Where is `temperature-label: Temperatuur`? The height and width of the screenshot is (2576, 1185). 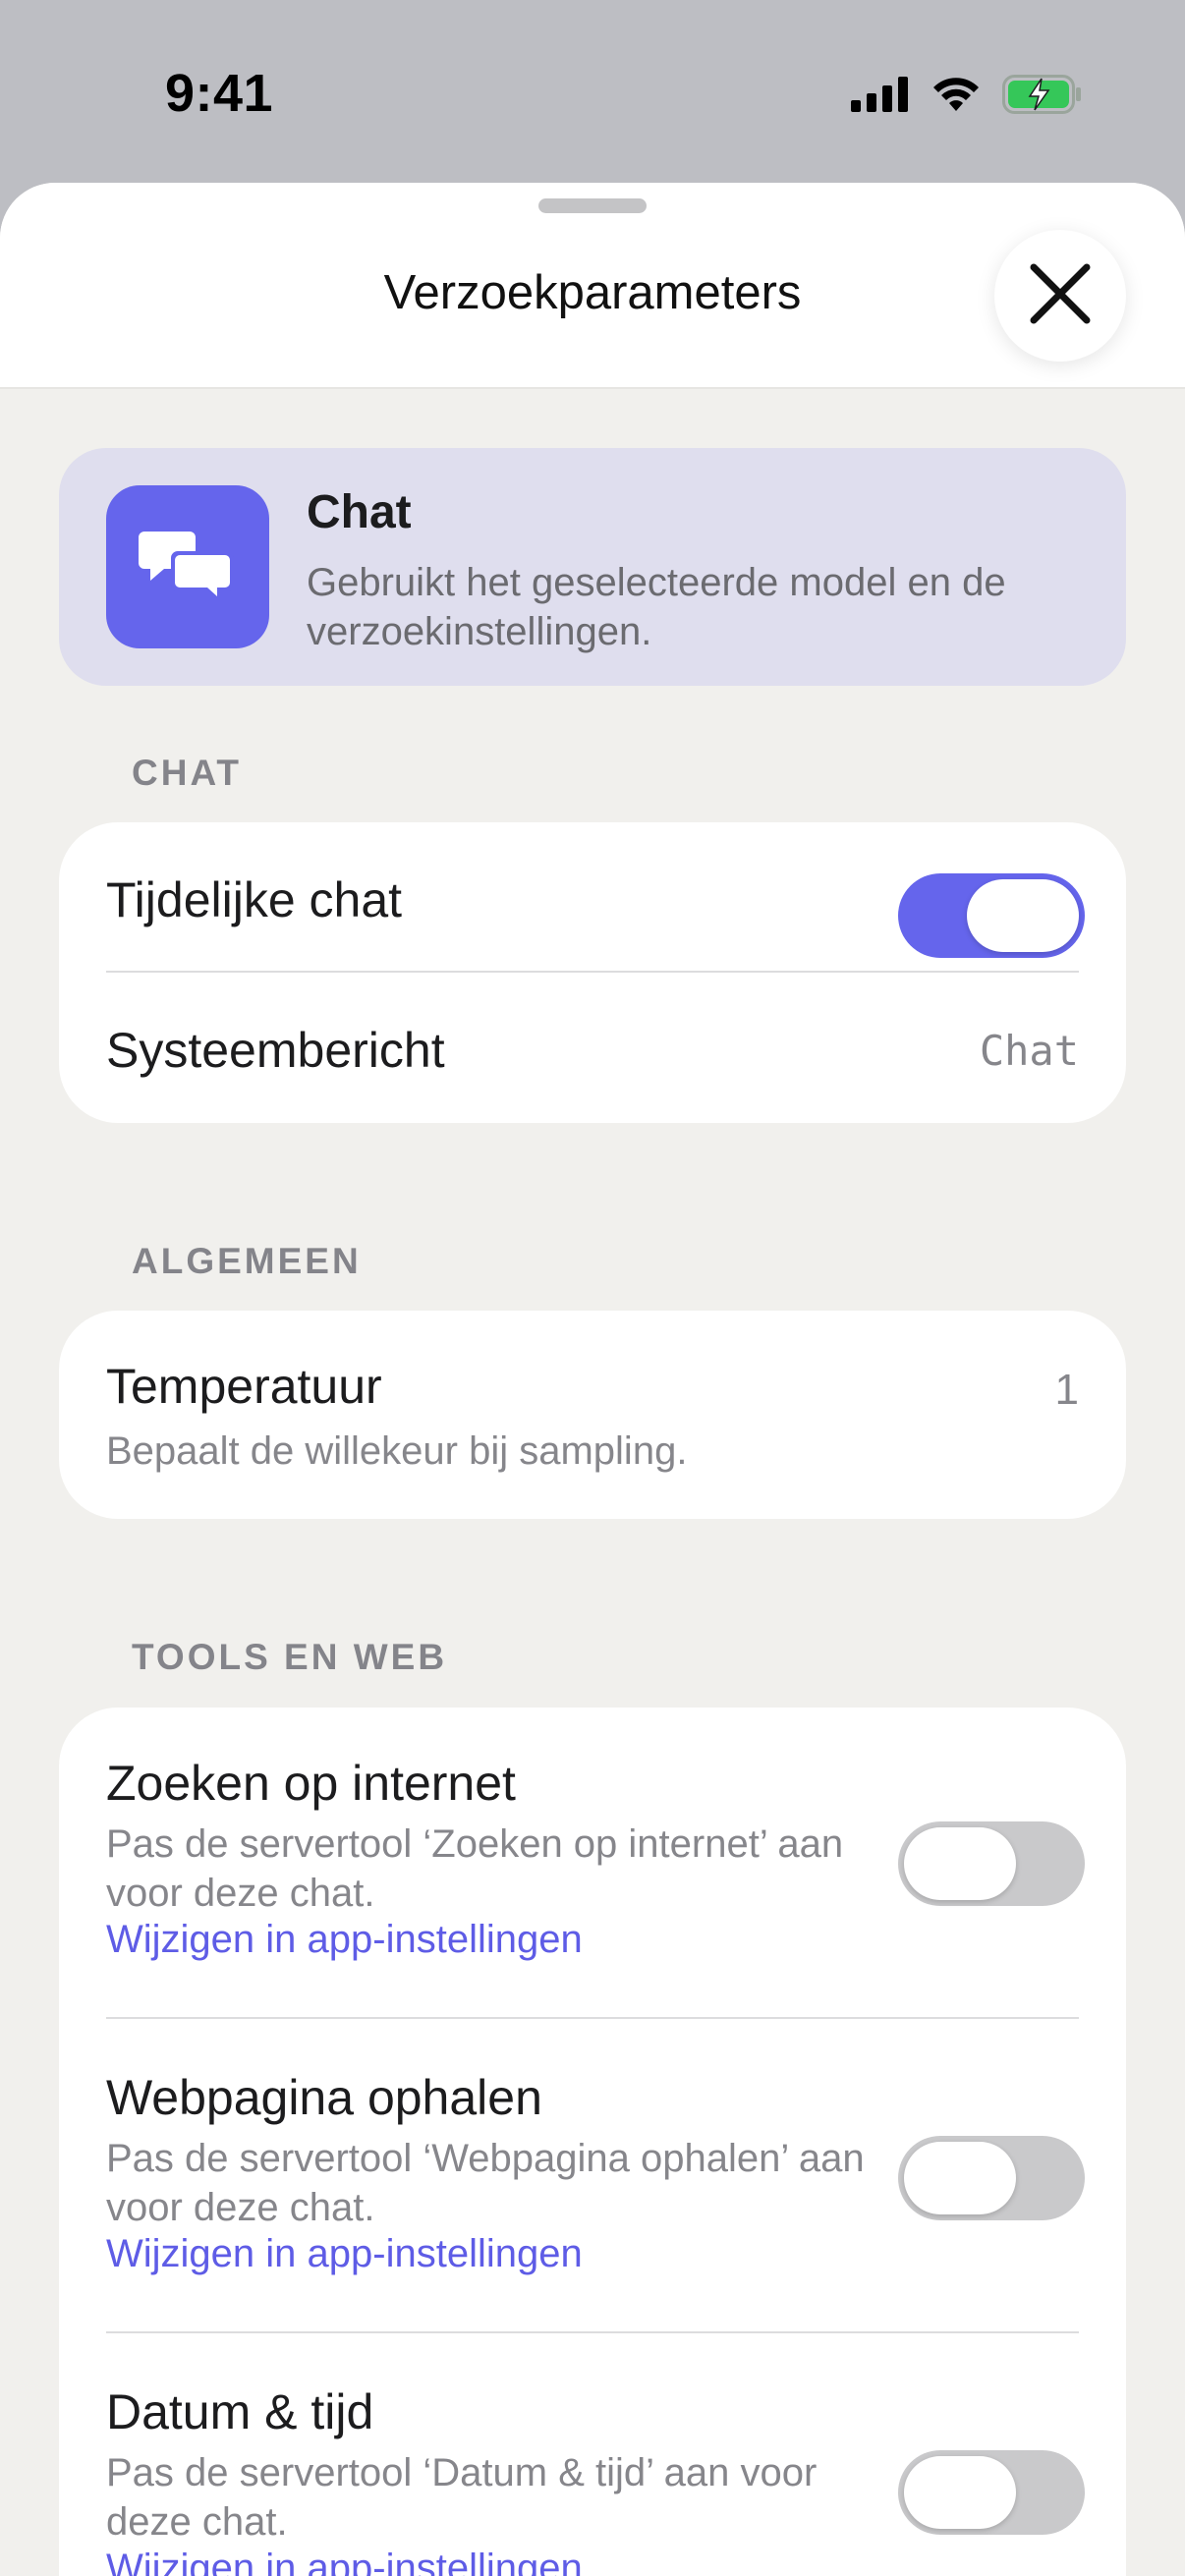
temperature-label: Temperatuur is located at coordinates (244, 1386).